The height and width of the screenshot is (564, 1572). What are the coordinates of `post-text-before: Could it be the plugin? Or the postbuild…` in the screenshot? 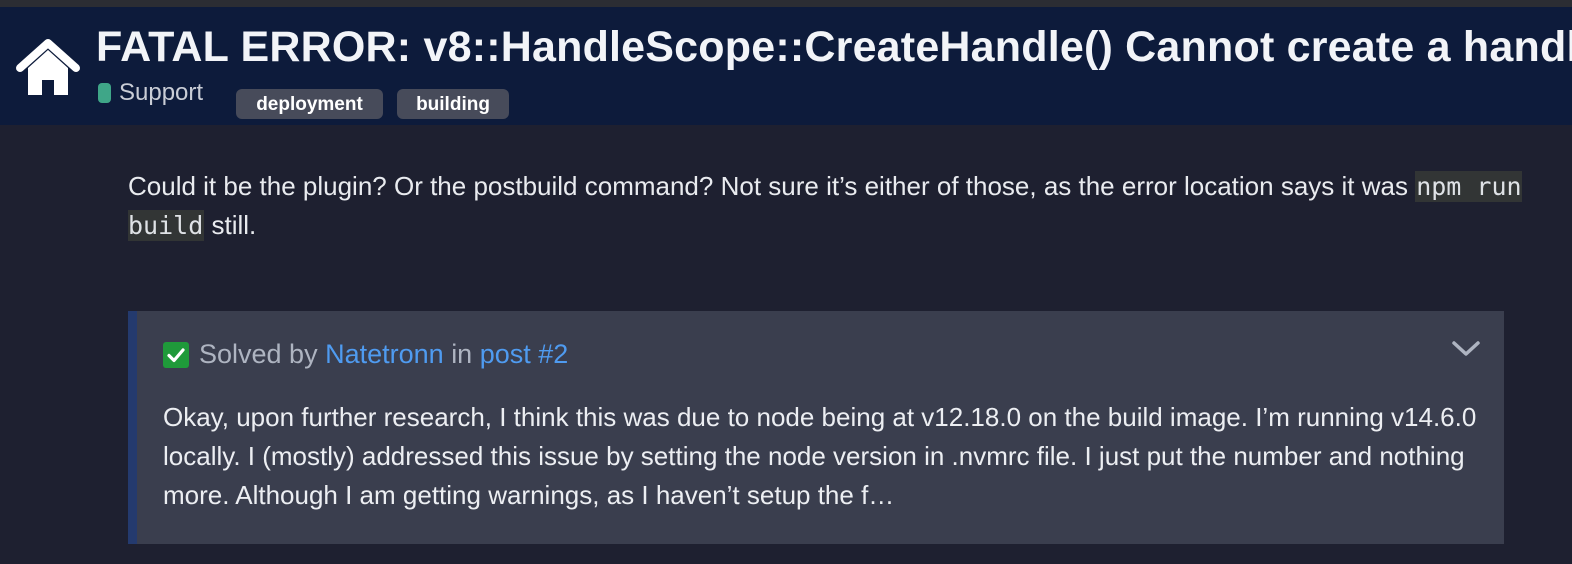 It's located at (772, 186).